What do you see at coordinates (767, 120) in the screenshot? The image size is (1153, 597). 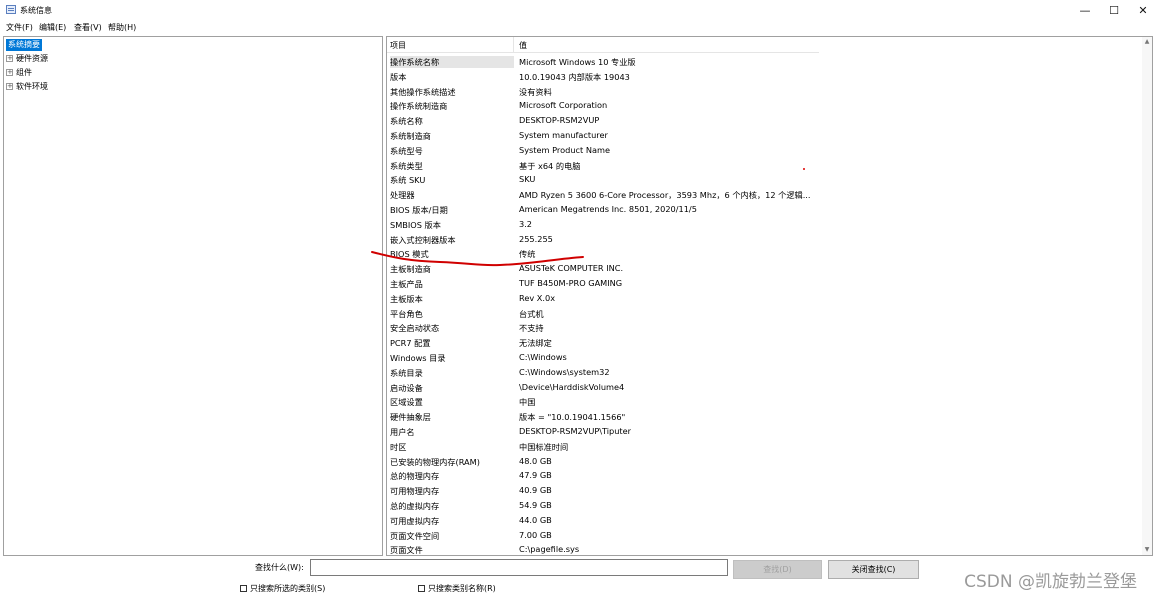 I see `table-row: 系统名称 DESKTOP-RSM2VUP` at bounding box center [767, 120].